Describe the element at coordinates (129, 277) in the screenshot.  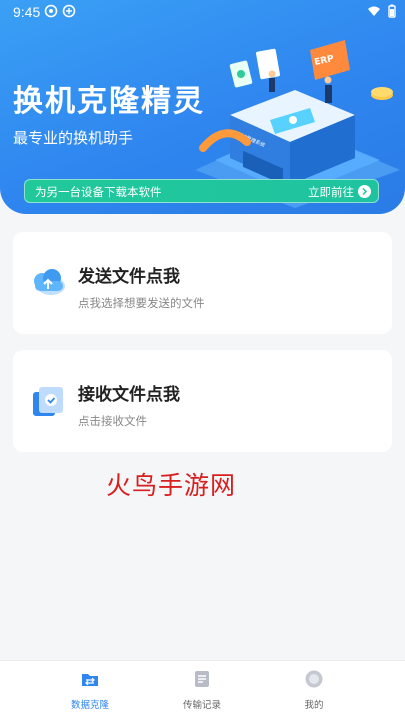
I see `send-card-title: 发送文件点我` at that location.